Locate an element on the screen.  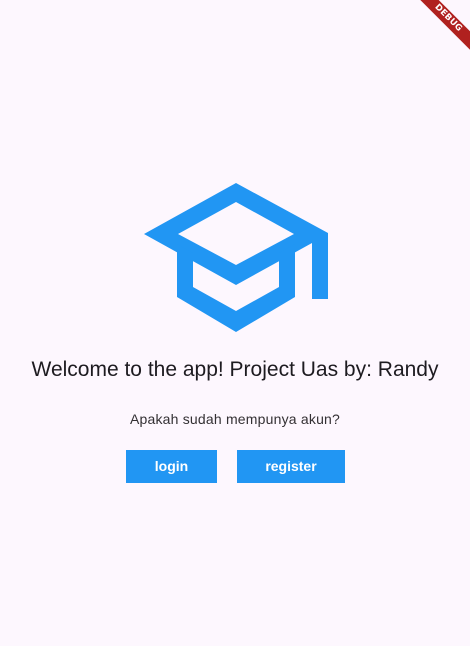
login-button: login is located at coordinates (171, 466).